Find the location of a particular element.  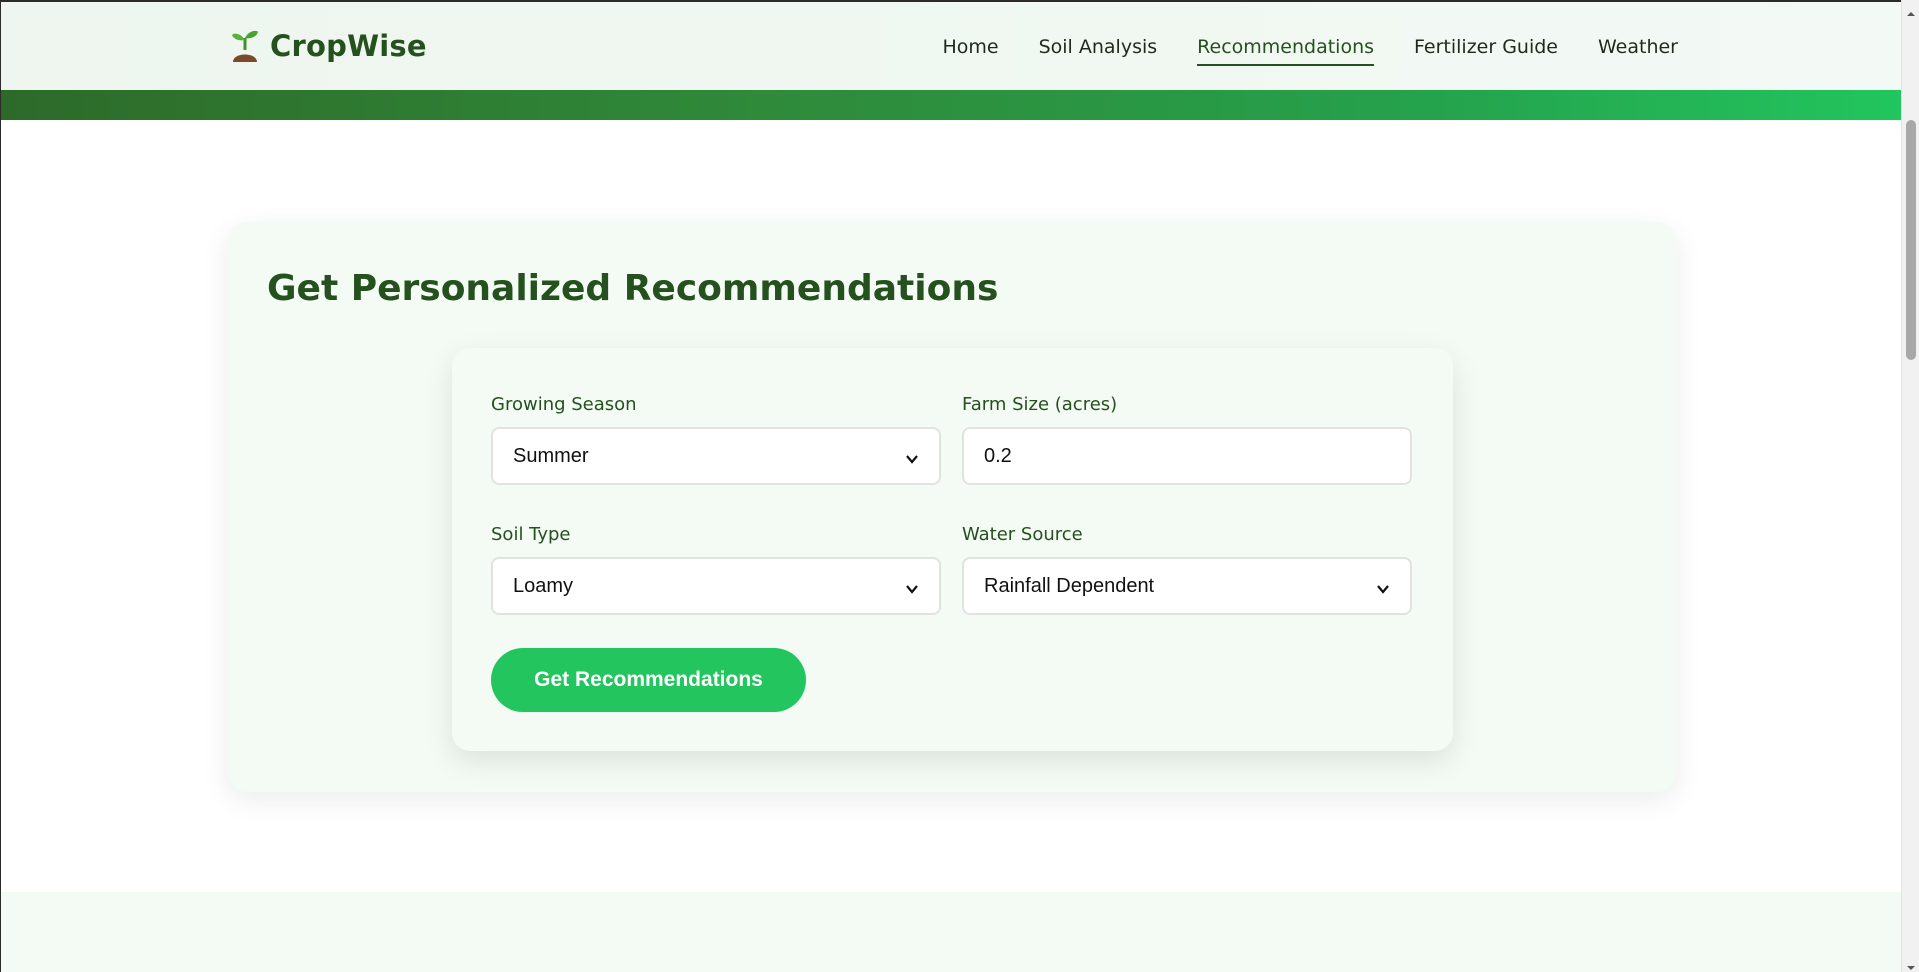

section-title: Get Personalized Recommendations is located at coordinates (633, 288).